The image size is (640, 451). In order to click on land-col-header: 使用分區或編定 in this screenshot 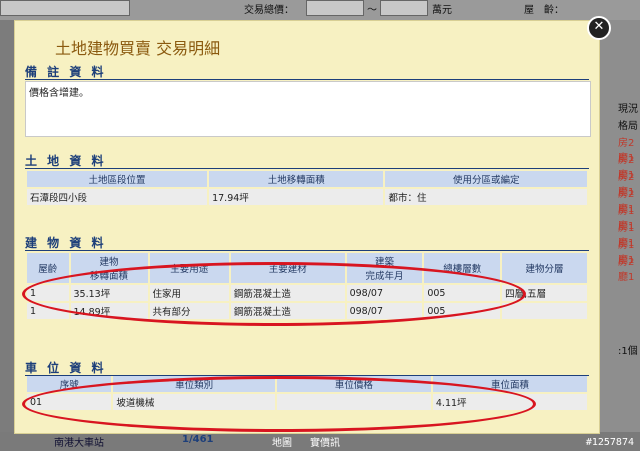, I will do `click(486, 179)`.